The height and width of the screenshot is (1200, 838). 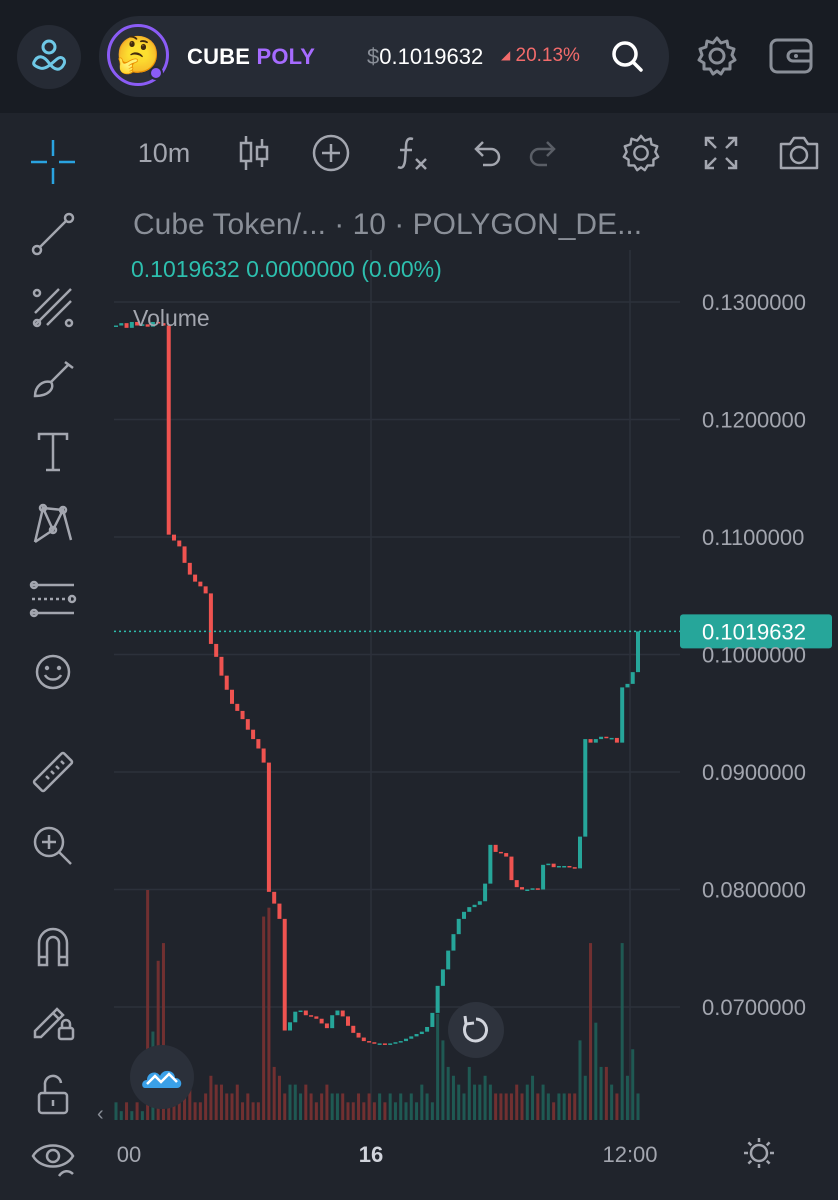 I want to click on reset-chart-button, so click(x=476, y=1030).